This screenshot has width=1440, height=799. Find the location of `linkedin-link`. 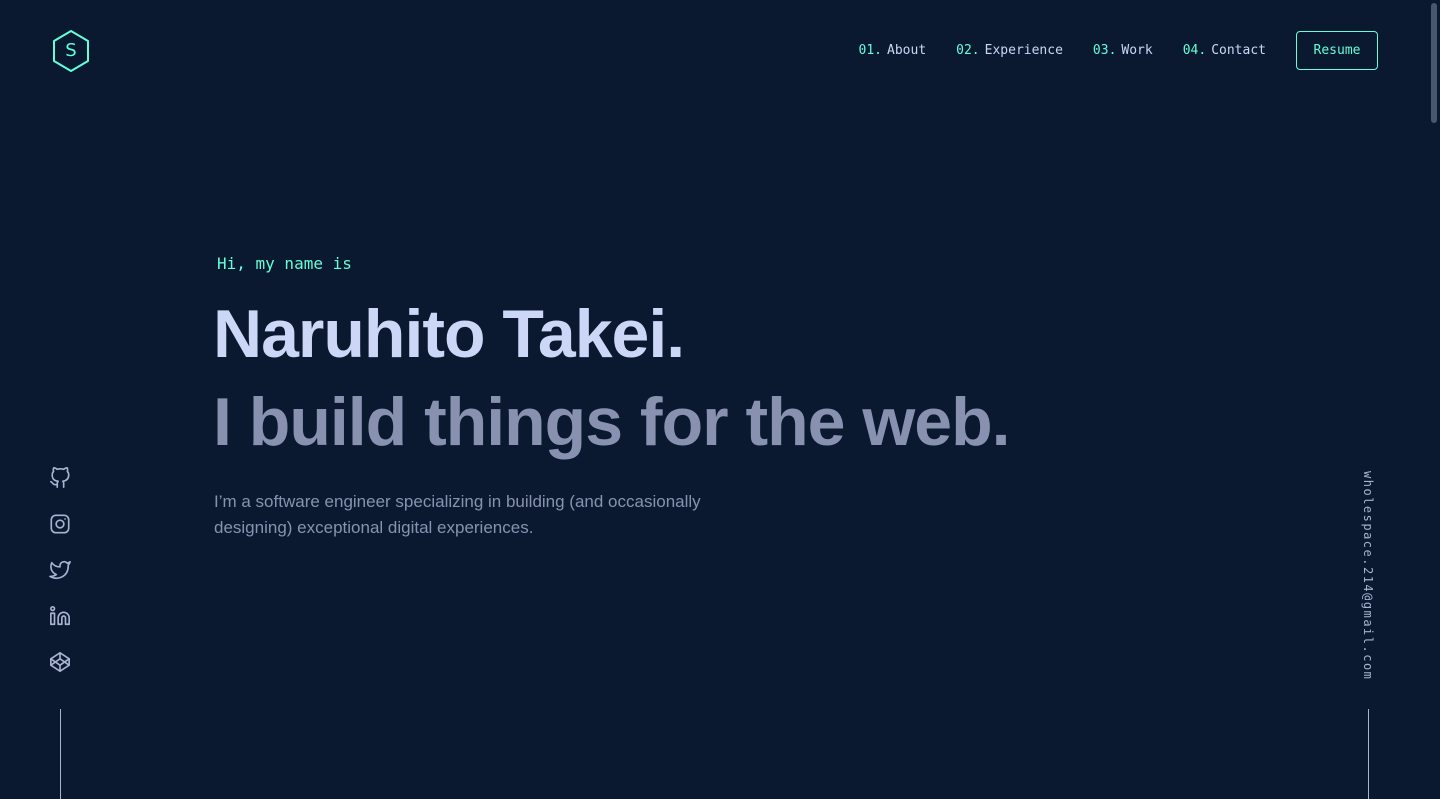

linkedin-link is located at coordinates (60, 616).